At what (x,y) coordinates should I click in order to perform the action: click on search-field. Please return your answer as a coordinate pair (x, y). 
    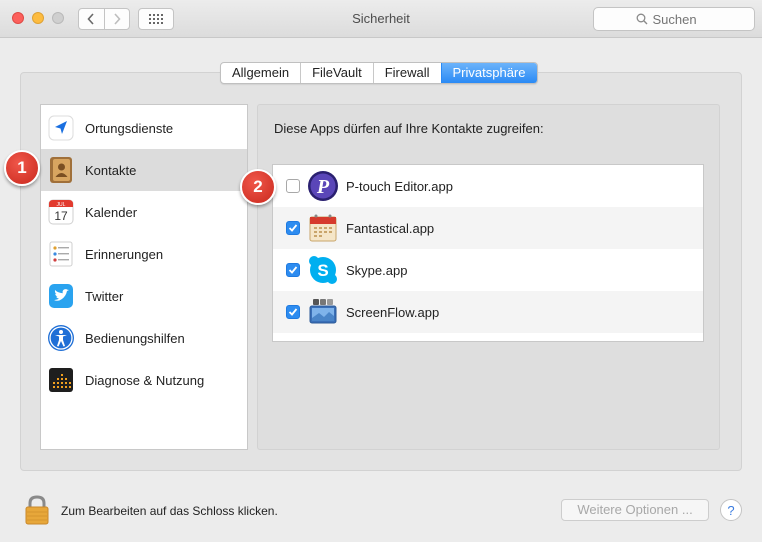
    Looking at the image, I should click on (674, 19).